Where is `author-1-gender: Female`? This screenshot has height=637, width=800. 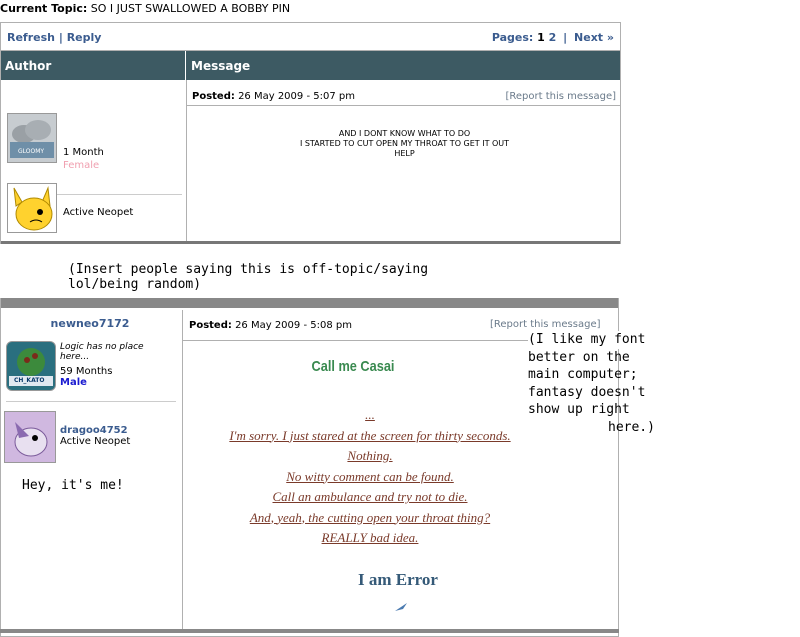 author-1-gender: Female is located at coordinates (81, 165).